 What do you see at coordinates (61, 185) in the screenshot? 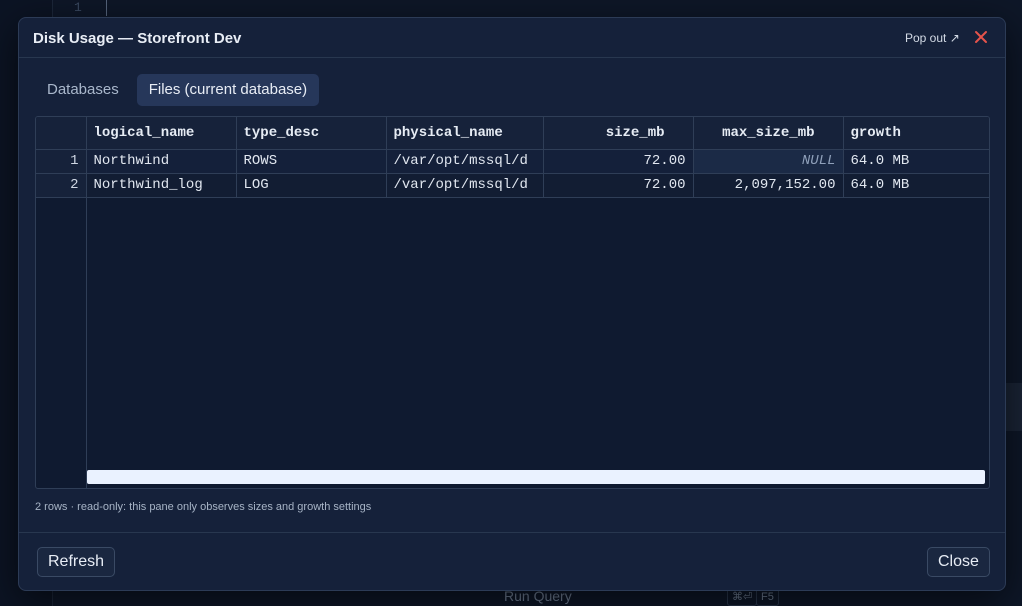
I see `row-number: 2` at bounding box center [61, 185].